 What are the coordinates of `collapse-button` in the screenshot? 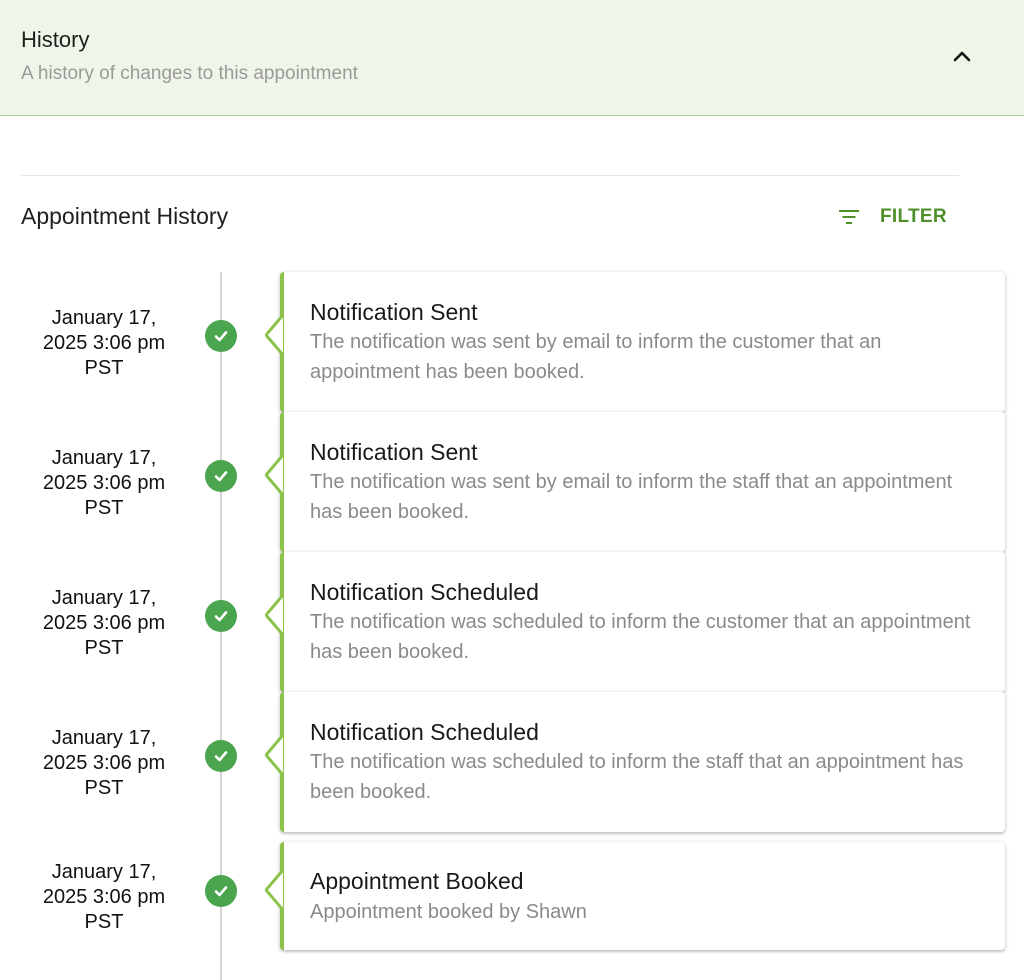 It's located at (962, 56).